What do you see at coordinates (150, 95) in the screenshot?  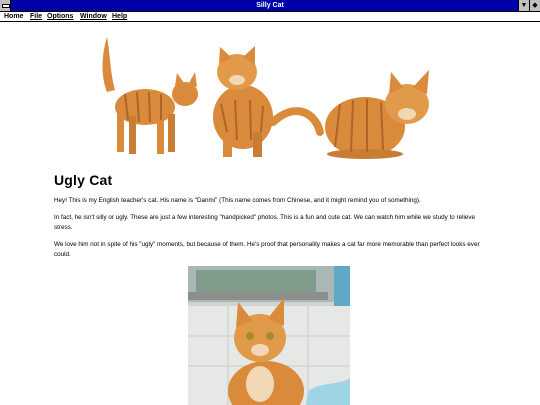 I see `standing-cat-illustration` at bounding box center [150, 95].